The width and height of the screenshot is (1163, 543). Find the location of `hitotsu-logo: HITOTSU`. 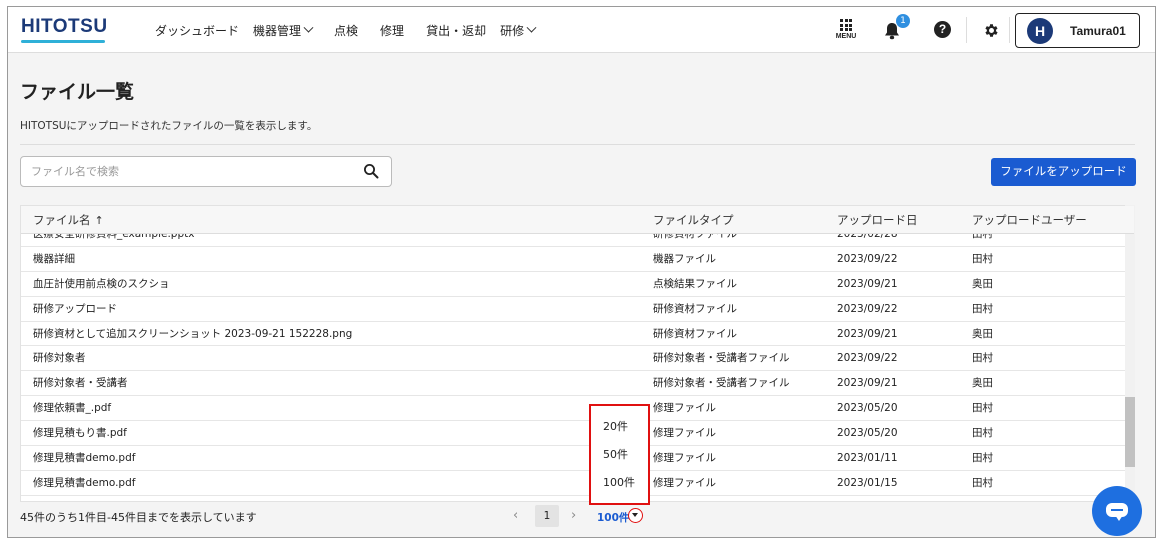

hitotsu-logo: HITOTSU is located at coordinates (64, 27).